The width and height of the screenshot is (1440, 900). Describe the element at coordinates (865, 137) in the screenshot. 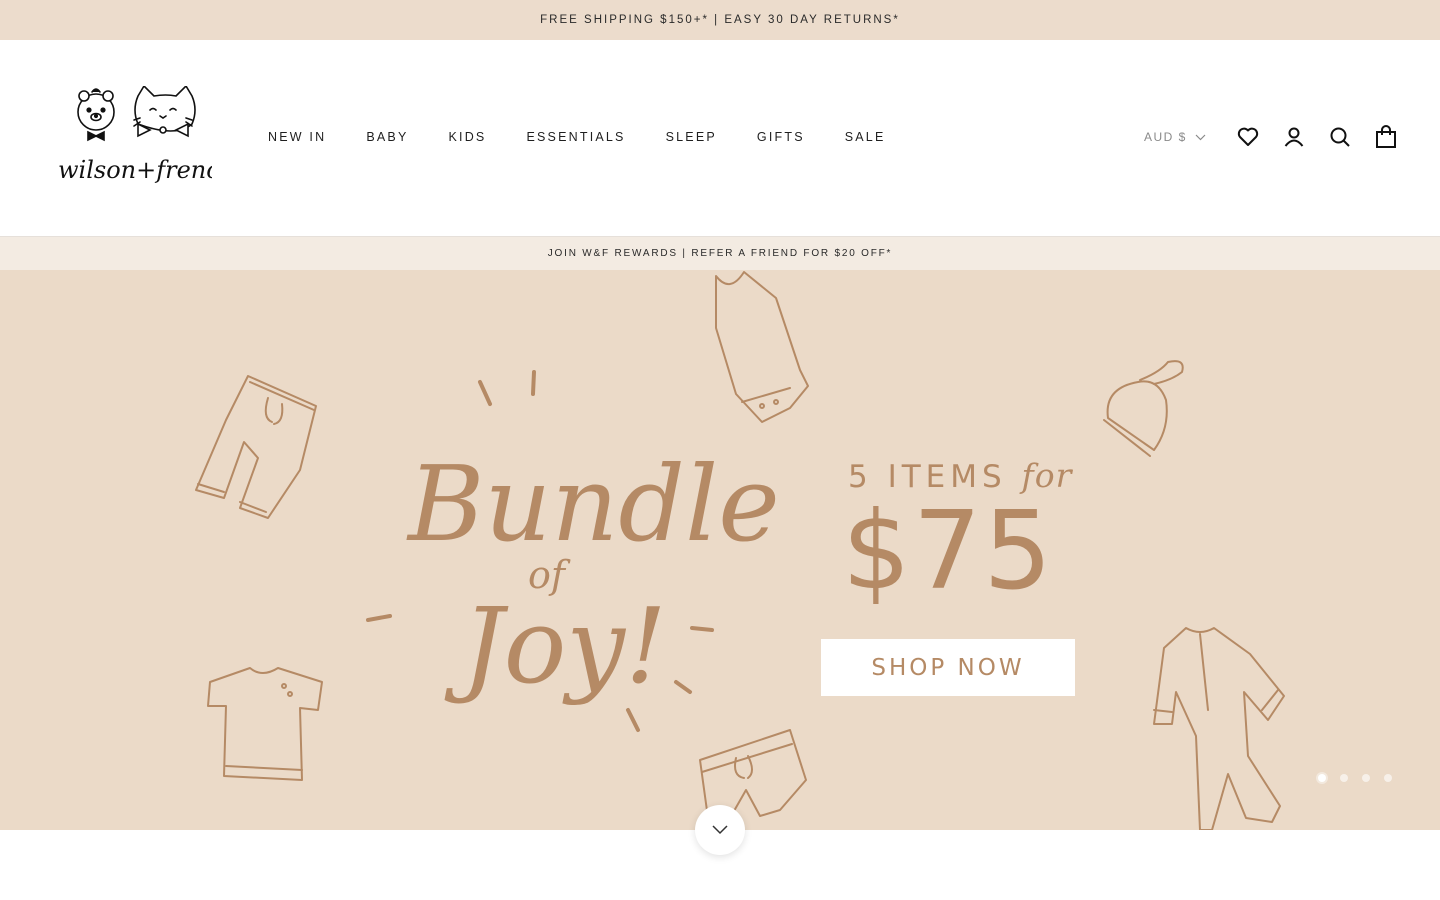

I see `nav-sale: SALE` at that location.